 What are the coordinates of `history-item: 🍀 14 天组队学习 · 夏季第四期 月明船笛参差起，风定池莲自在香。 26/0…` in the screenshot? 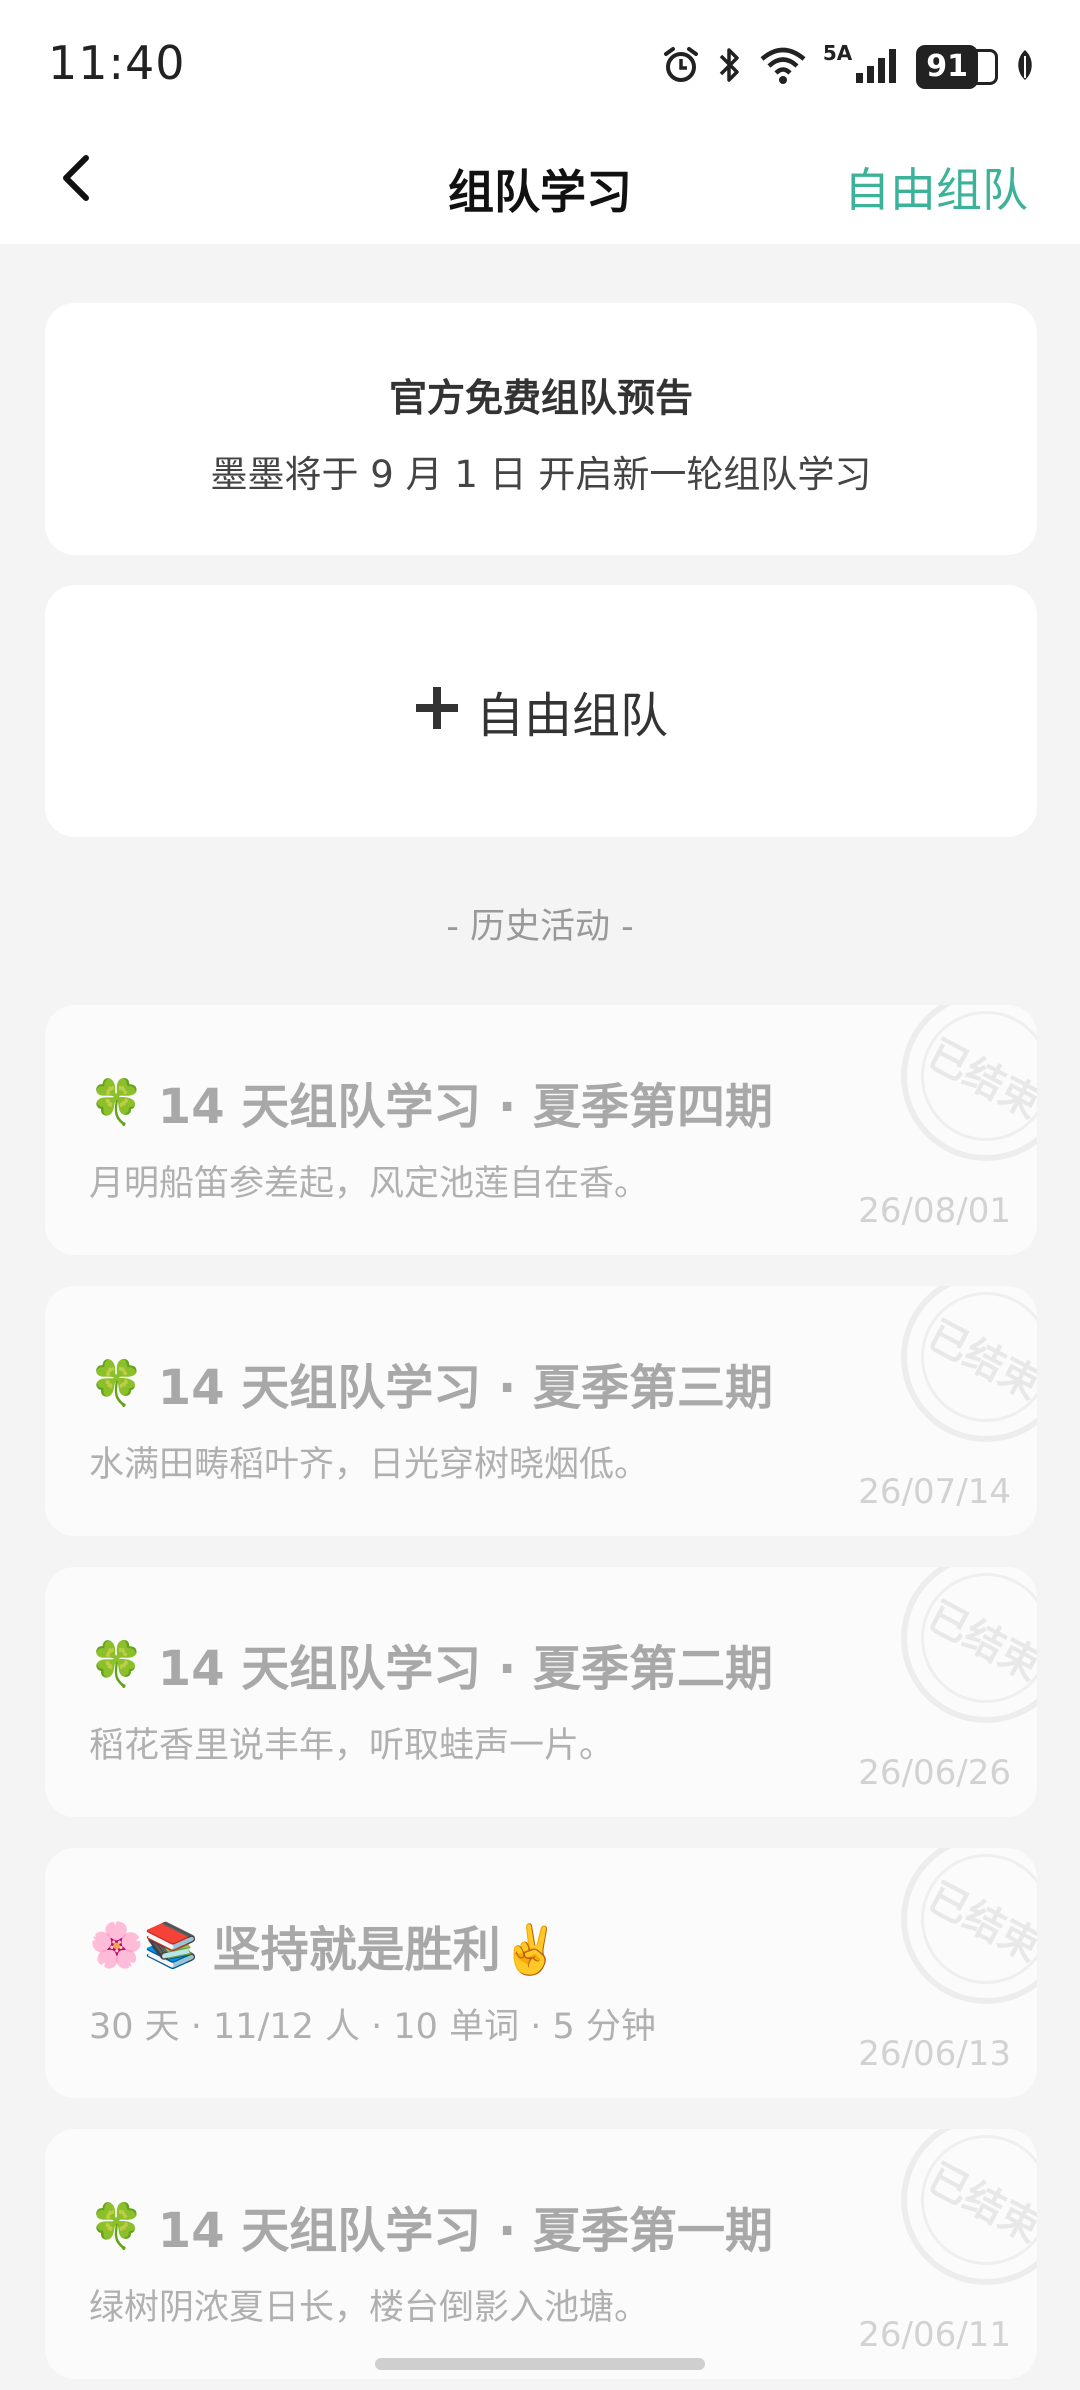 It's located at (541, 1130).